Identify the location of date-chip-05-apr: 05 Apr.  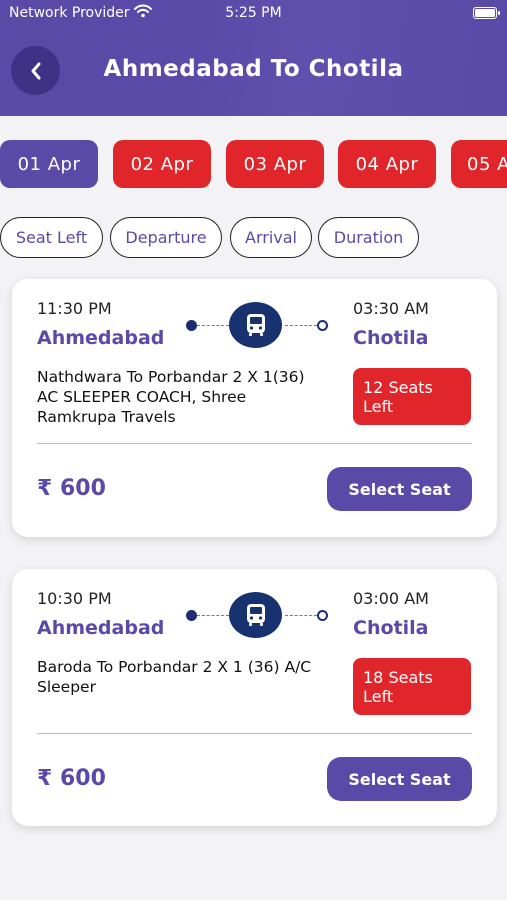
(479, 164).